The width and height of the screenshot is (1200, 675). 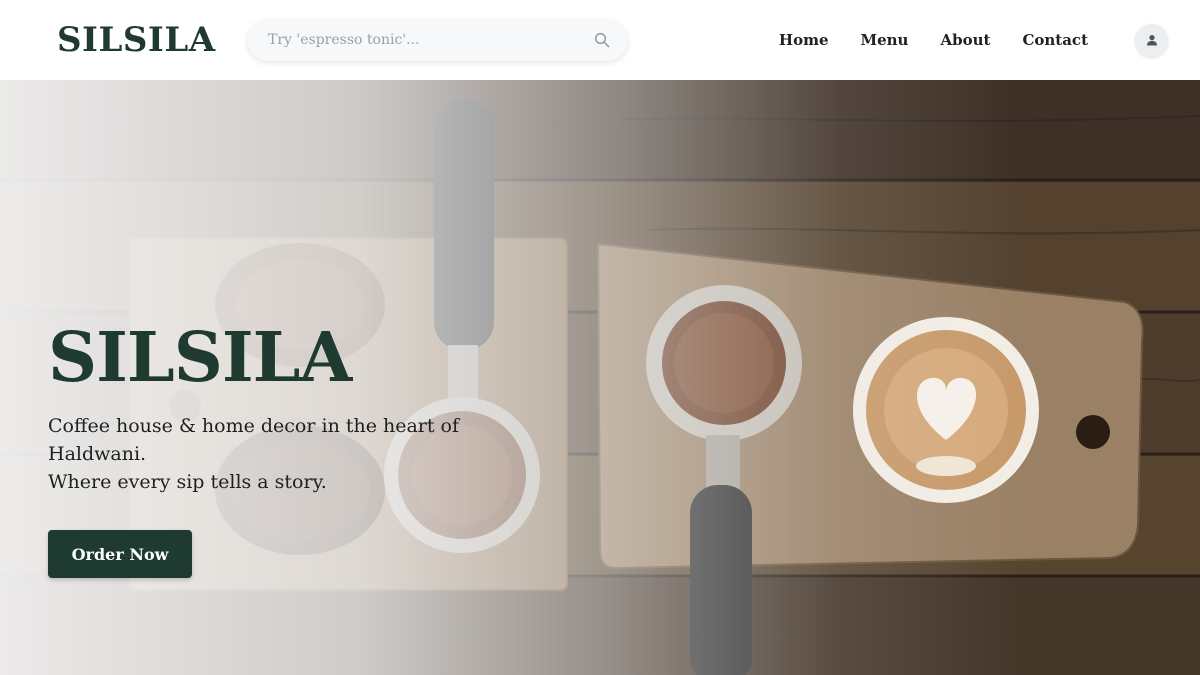 I want to click on hero-title: SILSILA, so click(x=200, y=358).